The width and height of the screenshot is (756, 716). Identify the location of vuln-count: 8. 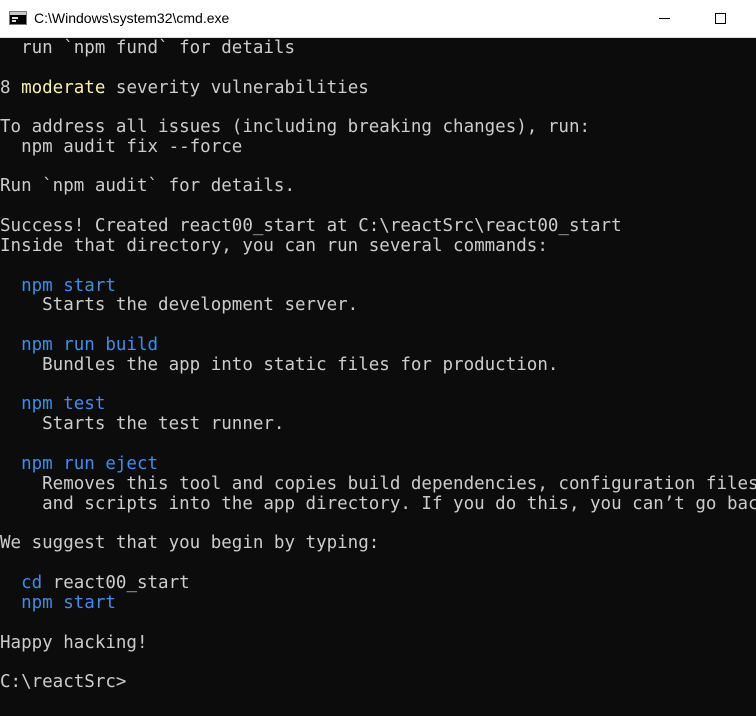
(11, 88).